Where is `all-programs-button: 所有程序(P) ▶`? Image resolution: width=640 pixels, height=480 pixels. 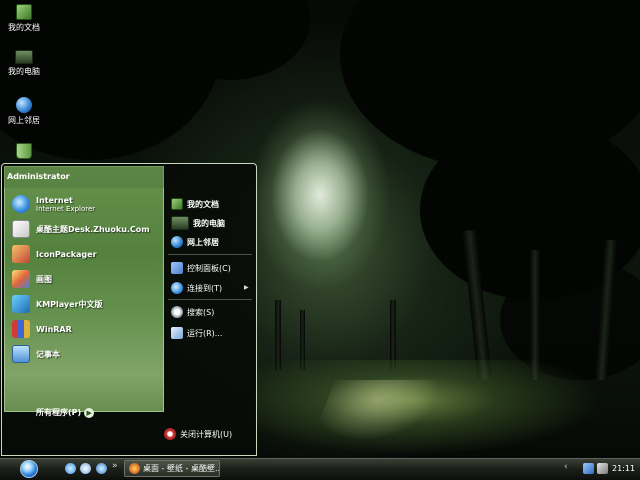
all-programs-button: 所有程序(P) ▶ is located at coordinates (65, 412).